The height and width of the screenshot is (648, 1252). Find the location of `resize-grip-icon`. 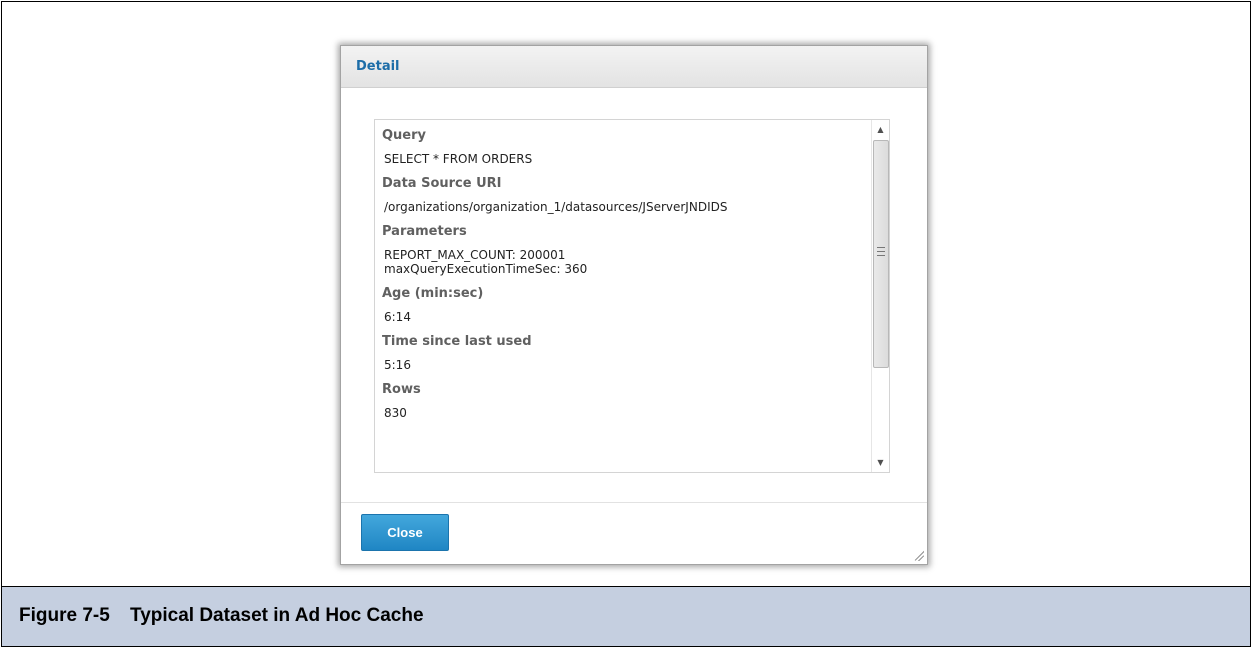

resize-grip-icon is located at coordinates (918, 555).